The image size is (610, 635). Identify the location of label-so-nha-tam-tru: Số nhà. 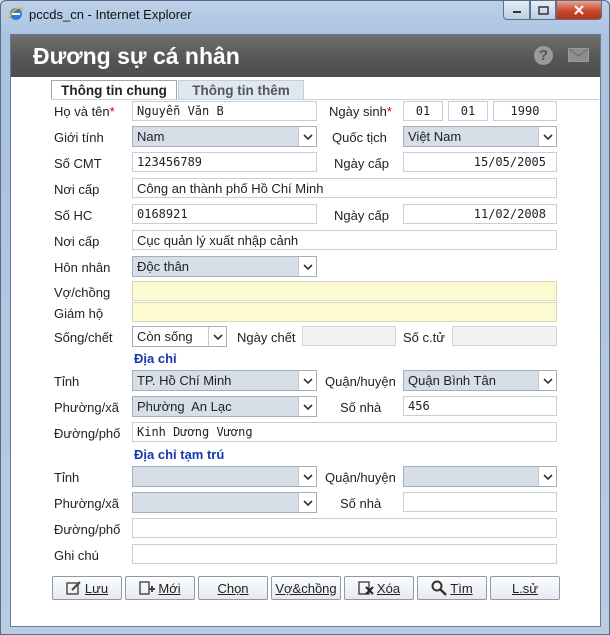
(361, 503).